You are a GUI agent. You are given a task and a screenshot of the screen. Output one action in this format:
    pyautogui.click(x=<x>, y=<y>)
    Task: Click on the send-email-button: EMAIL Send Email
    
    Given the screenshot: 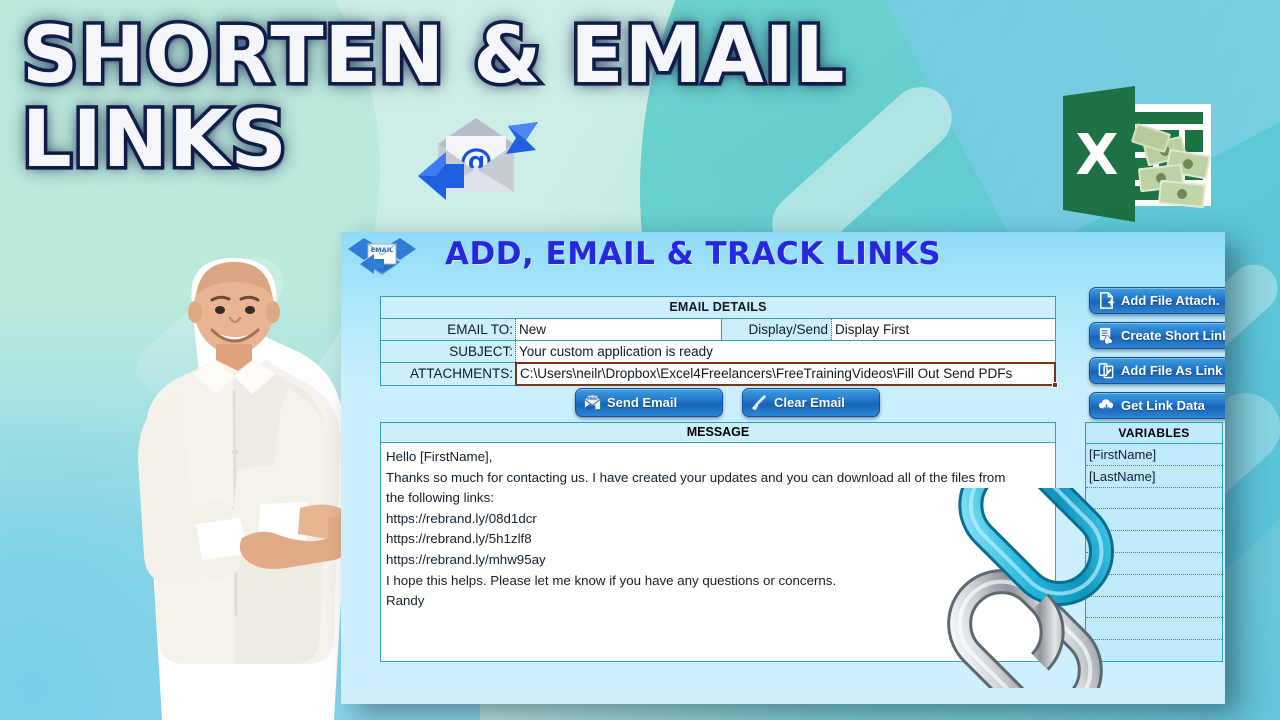 What is the action you would take?
    pyautogui.click(x=649, y=402)
    